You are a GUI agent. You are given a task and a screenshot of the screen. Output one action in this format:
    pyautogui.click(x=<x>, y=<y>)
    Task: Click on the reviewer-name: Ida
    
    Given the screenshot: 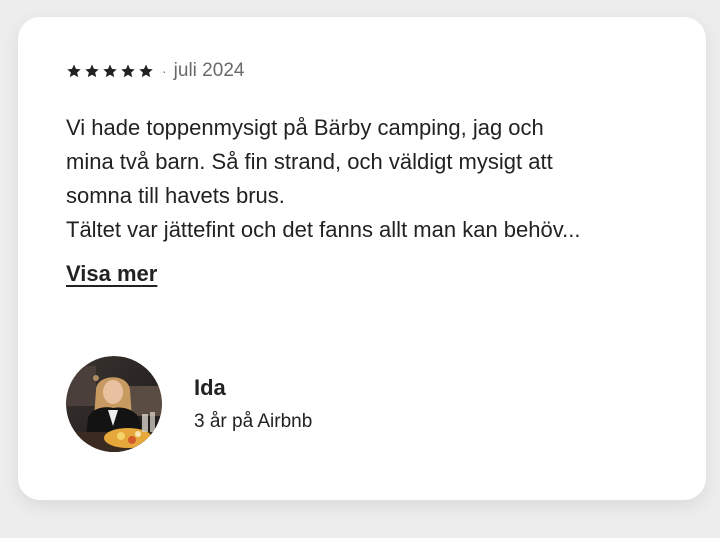 What is the action you would take?
    pyautogui.click(x=210, y=387)
    